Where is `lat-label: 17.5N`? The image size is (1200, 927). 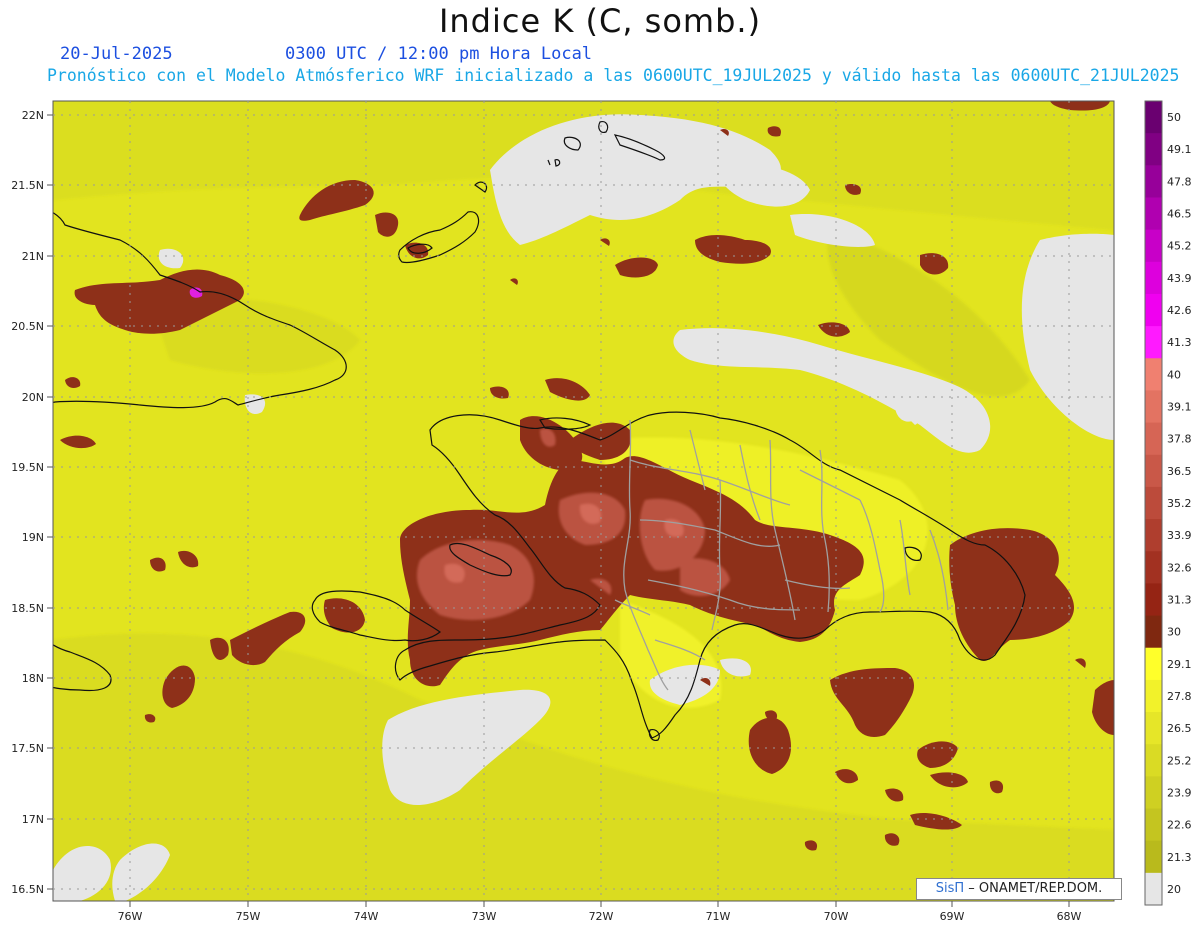 lat-label: 17.5N is located at coordinates (27, 748).